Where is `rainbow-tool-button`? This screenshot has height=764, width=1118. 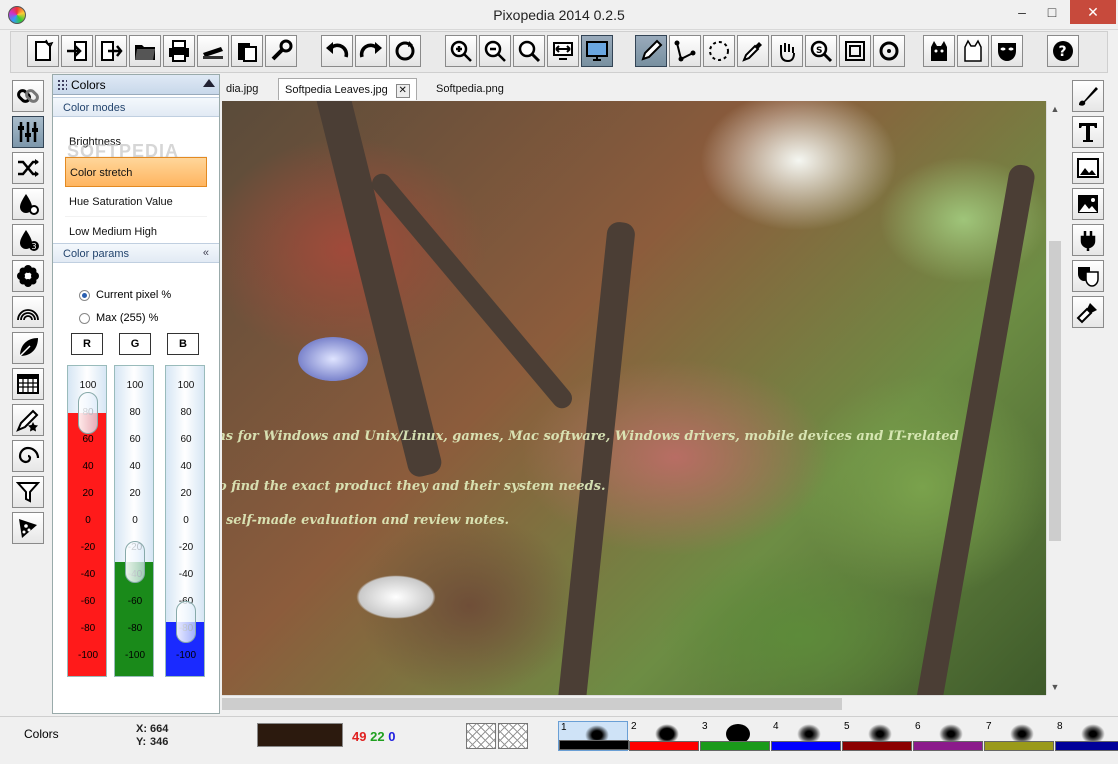
rainbow-tool-button is located at coordinates (28, 312).